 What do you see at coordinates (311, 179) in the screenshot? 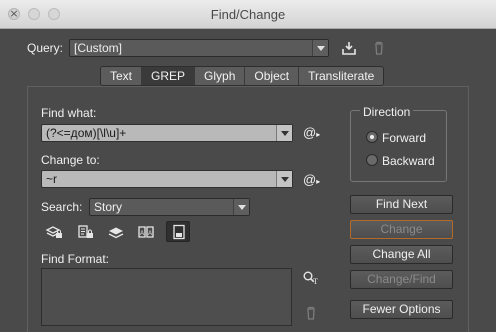
I see `change-special-characters-icon: @▸` at bounding box center [311, 179].